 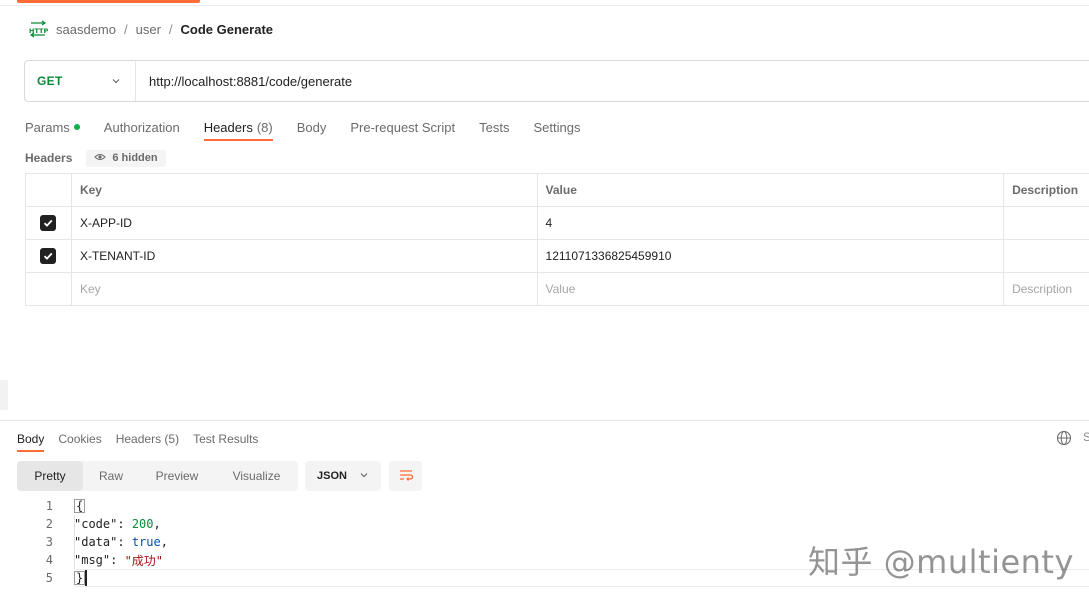 I want to click on line-number: 3, so click(x=49, y=542).